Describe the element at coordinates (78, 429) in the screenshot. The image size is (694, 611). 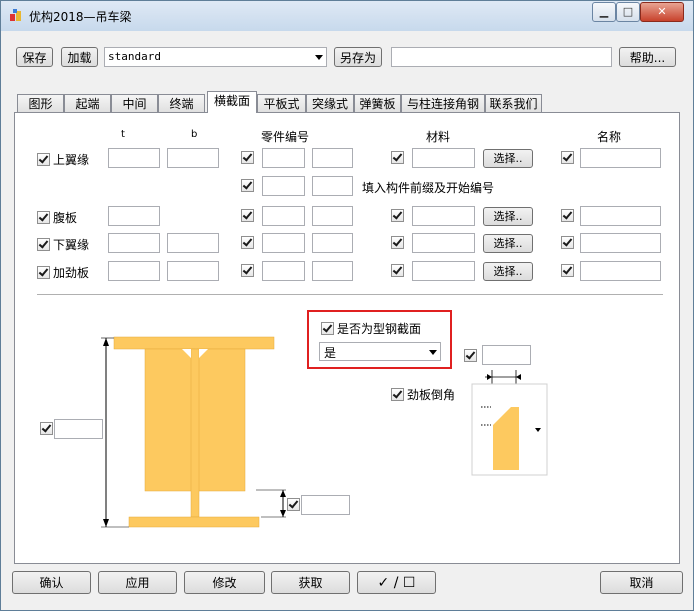
I see `height-input` at that location.